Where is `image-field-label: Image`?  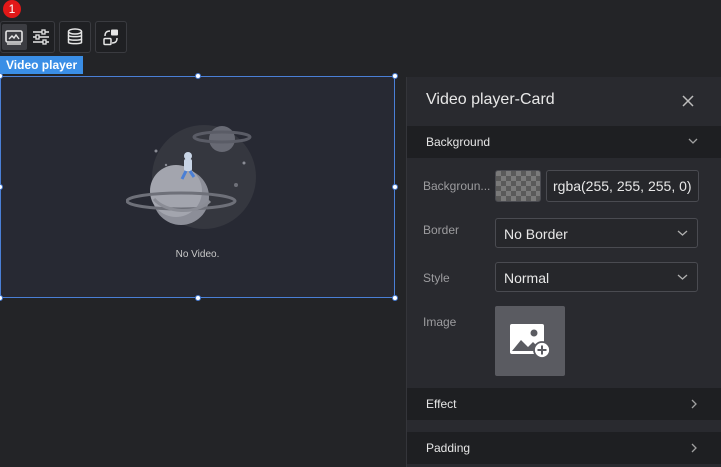
image-field-label: Image is located at coordinates (440, 322).